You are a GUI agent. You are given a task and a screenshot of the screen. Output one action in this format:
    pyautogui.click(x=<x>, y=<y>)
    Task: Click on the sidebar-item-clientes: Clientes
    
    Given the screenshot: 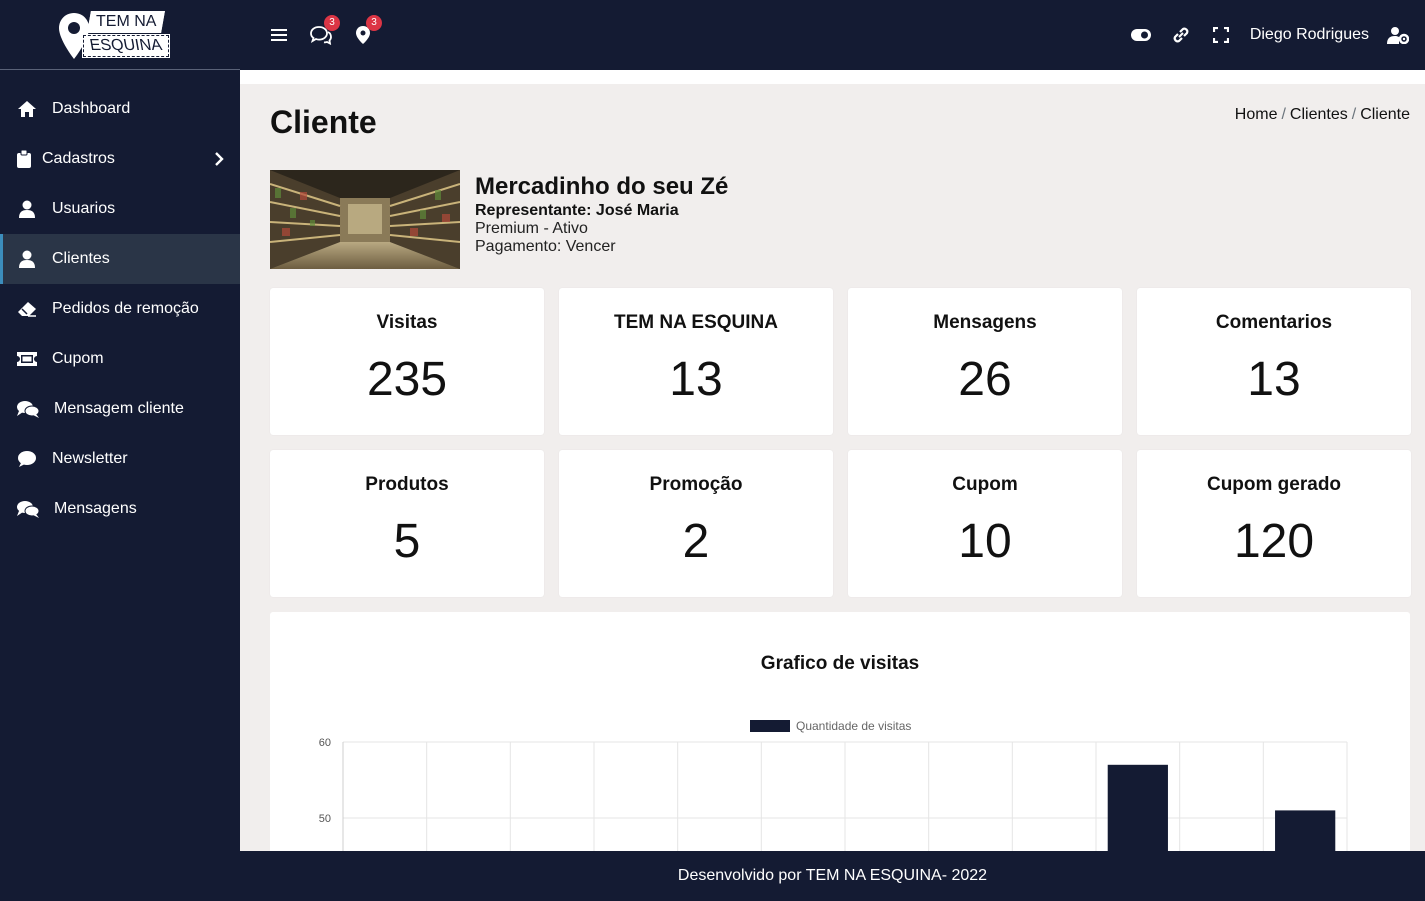 What is the action you would take?
    pyautogui.click(x=120, y=259)
    